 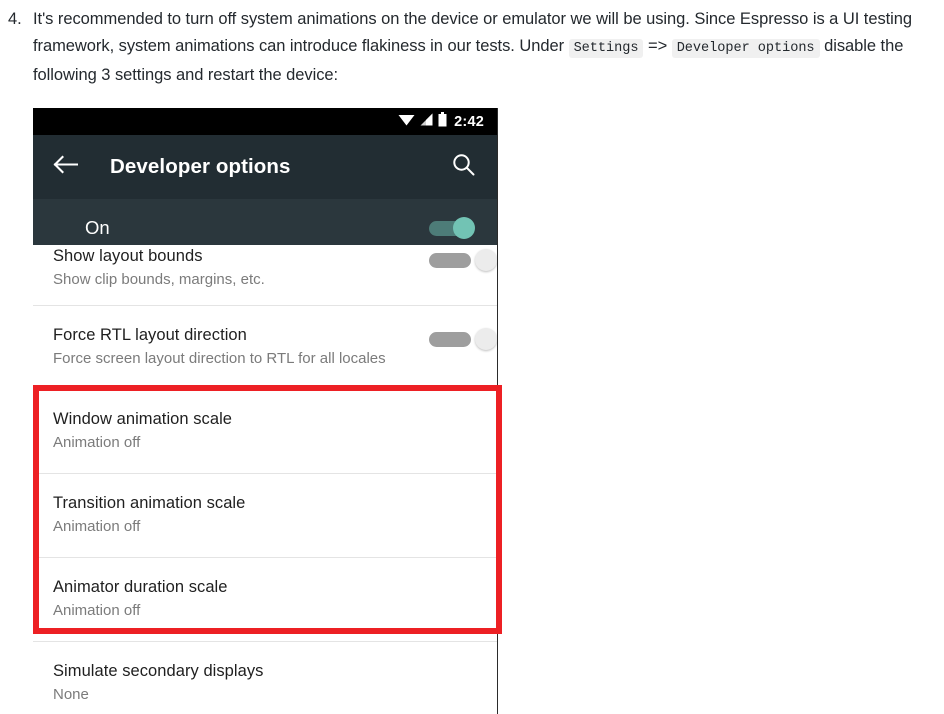 What do you see at coordinates (143, 419) in the screenshot?
I see `row-title: Window animation scale` at bounding box center [143, 419].